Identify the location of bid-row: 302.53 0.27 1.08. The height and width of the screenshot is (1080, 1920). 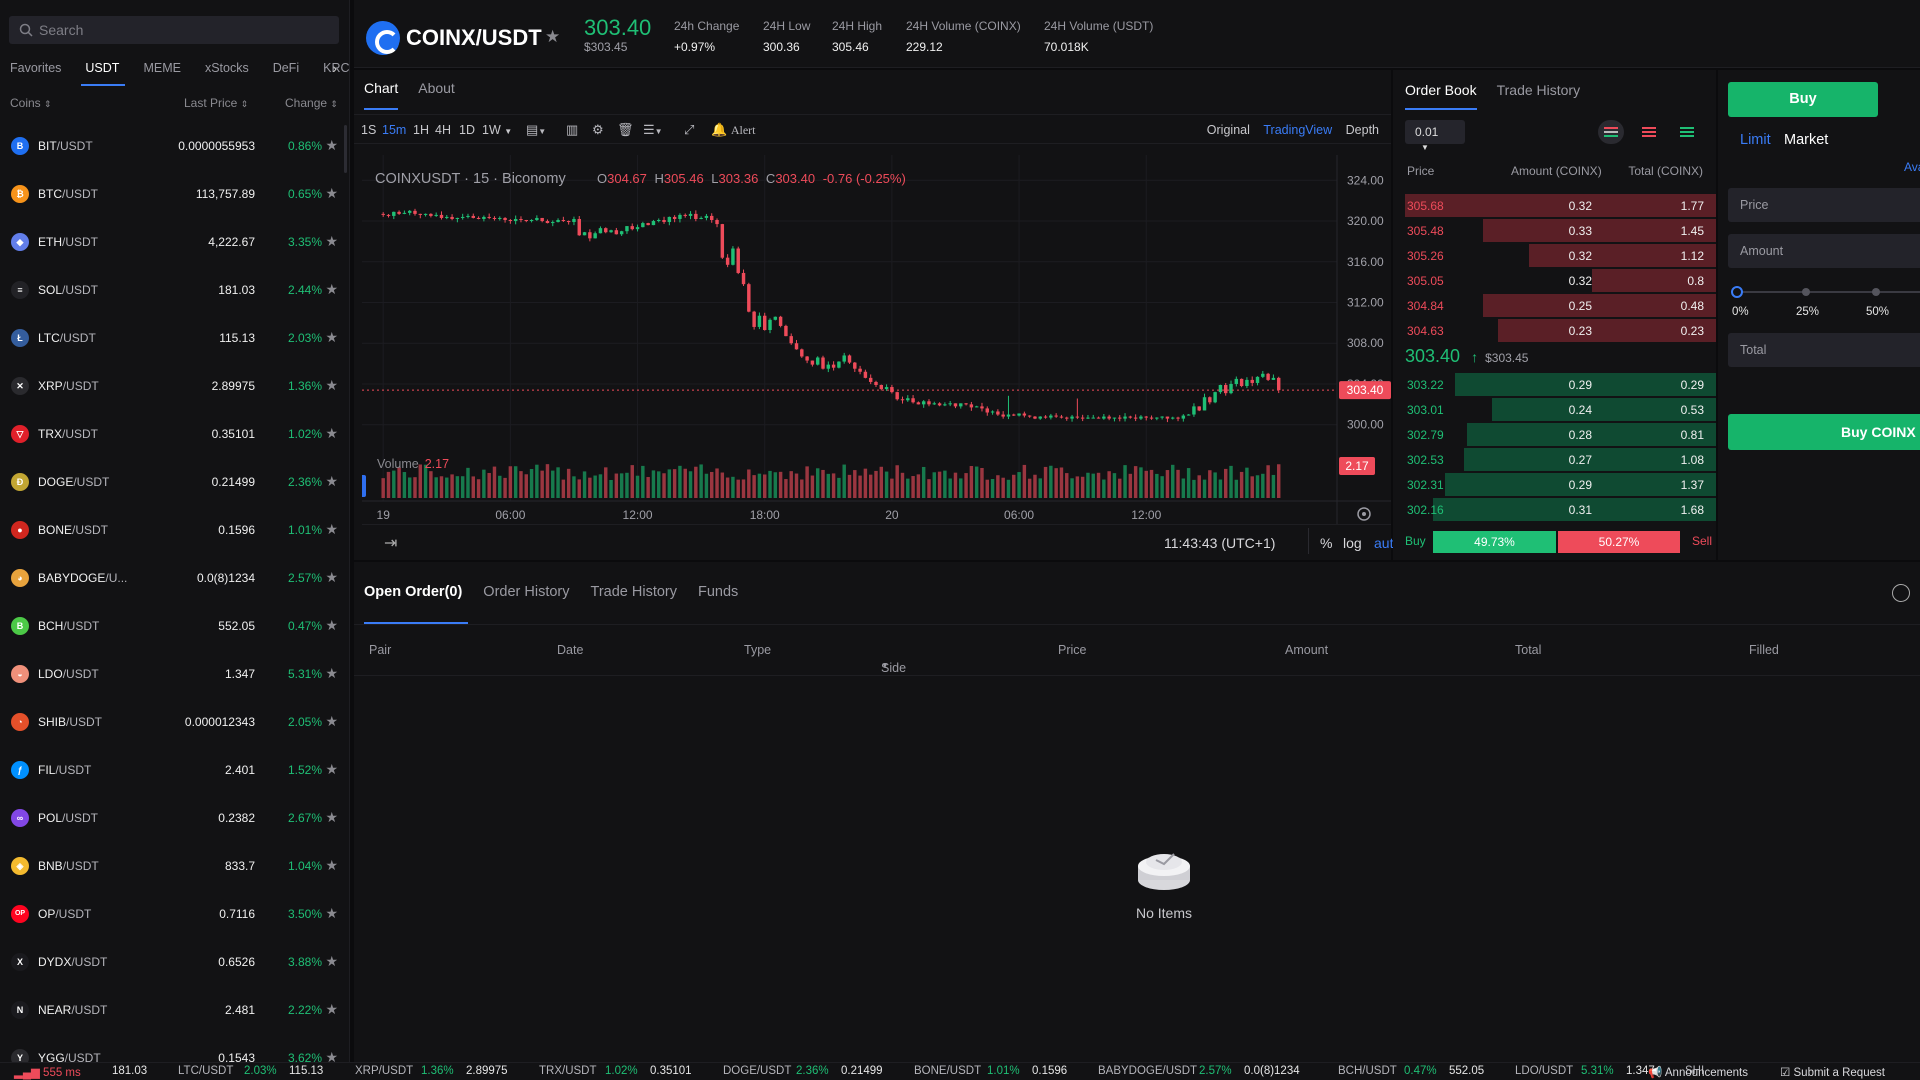
(1560, 459).